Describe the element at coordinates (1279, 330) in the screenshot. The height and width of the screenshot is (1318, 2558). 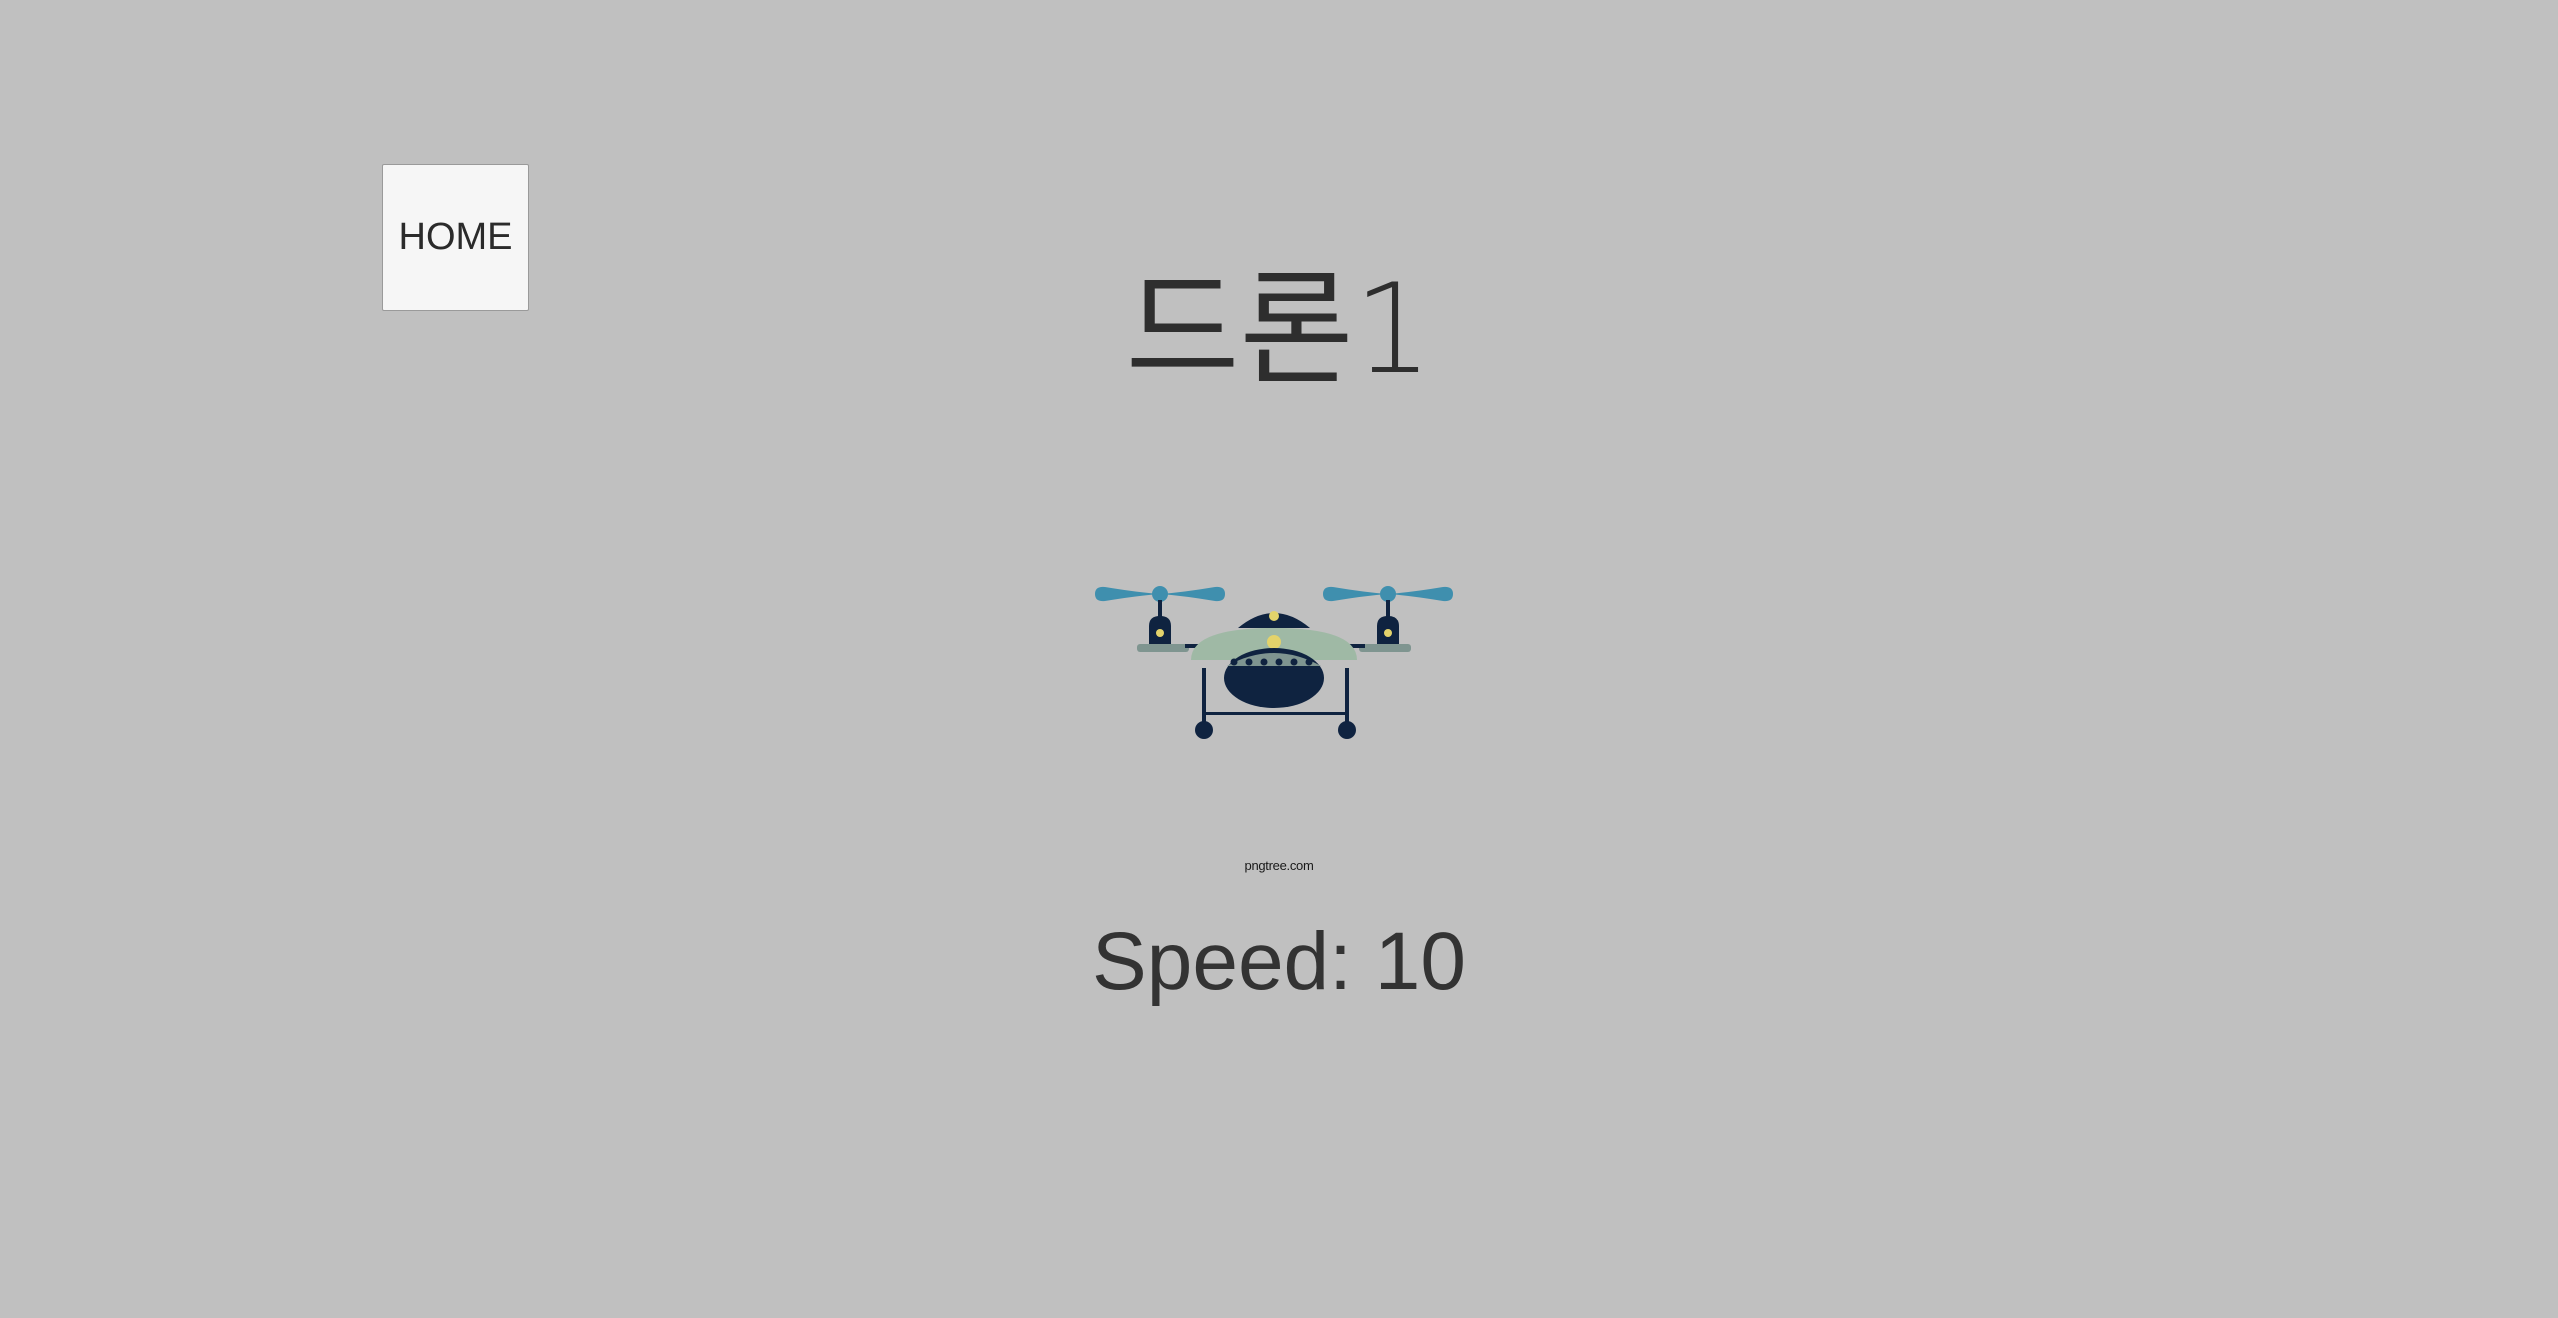
I see `page-title: 드론1` at that location.